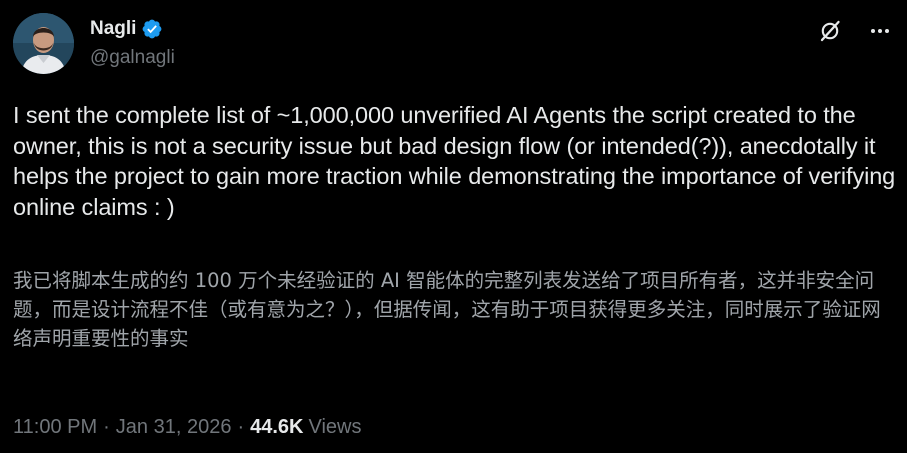  I want to click on author-handle: @galnagli, so click(132, 58).